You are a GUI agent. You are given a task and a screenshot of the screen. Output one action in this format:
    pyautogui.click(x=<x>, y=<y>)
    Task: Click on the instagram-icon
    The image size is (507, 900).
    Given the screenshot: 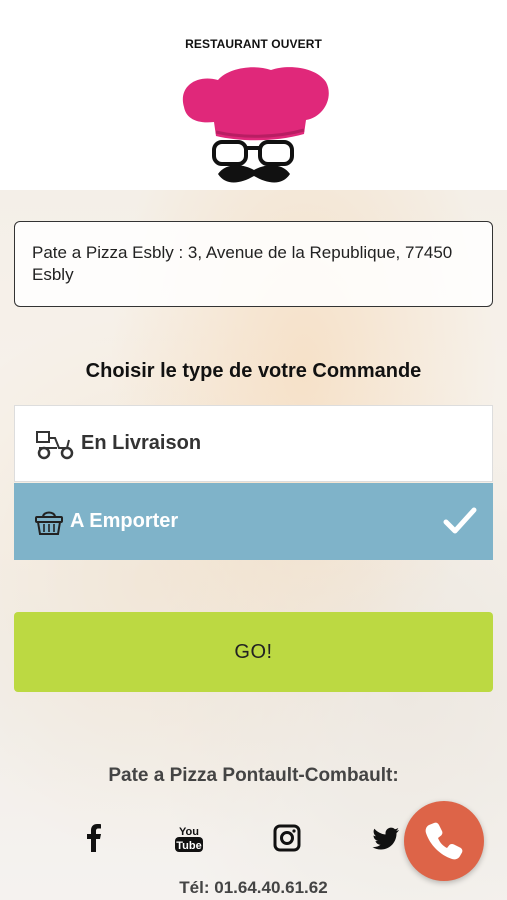 What is the action you would take?
    pyautogui.click(x=287, y=838)
    